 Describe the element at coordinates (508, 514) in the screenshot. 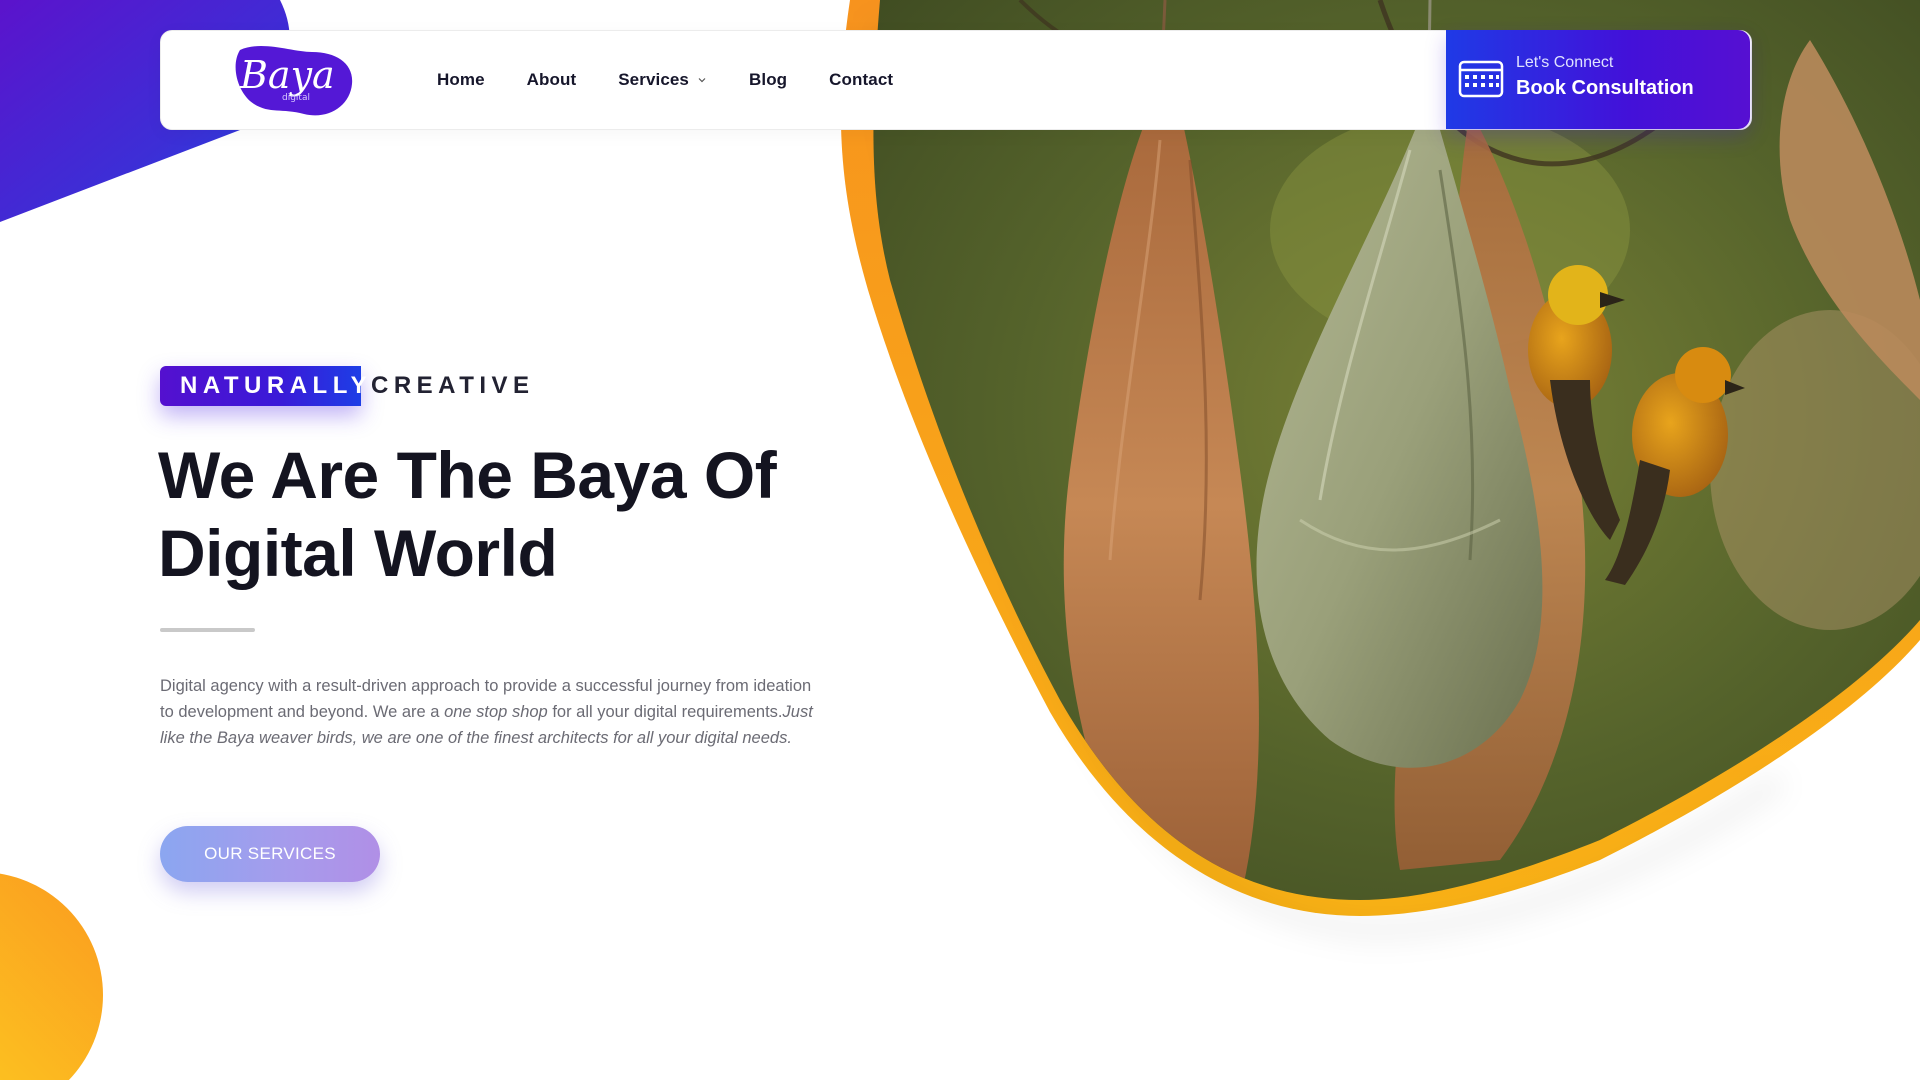

I see `hero-headline: We Are The Baya Of Digital World` at that location.